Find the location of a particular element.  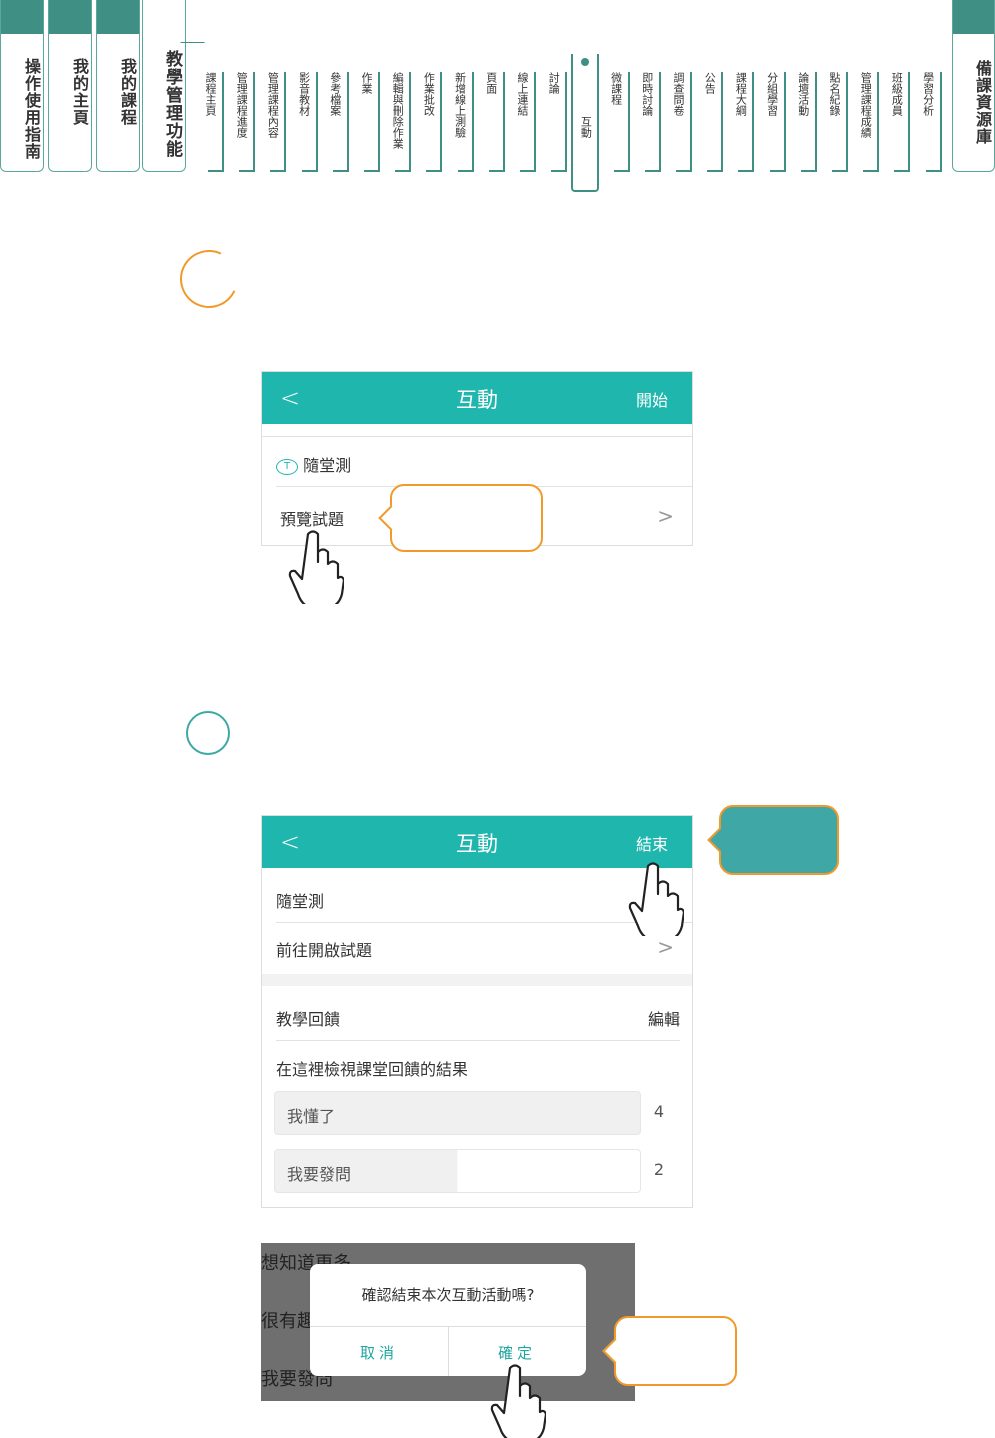

start-button: 開始 is located at coordinates (652, 399).